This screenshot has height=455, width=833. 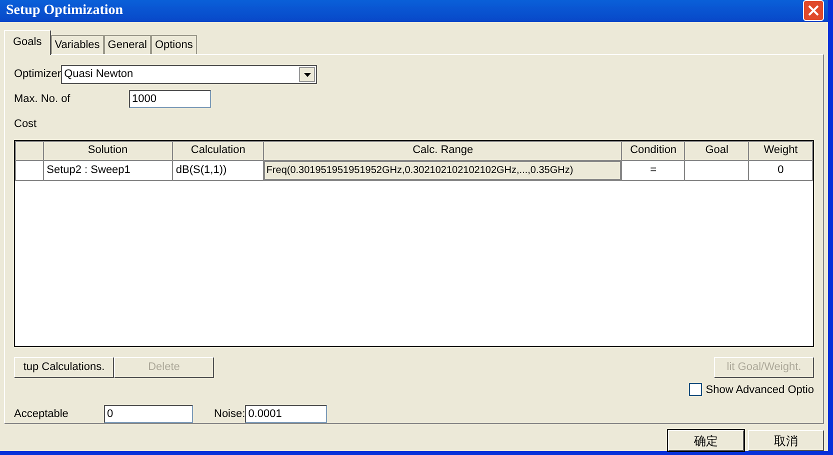 I want to click on table-cell: Setup2 : Sweep1, so click(x=107, y=170).